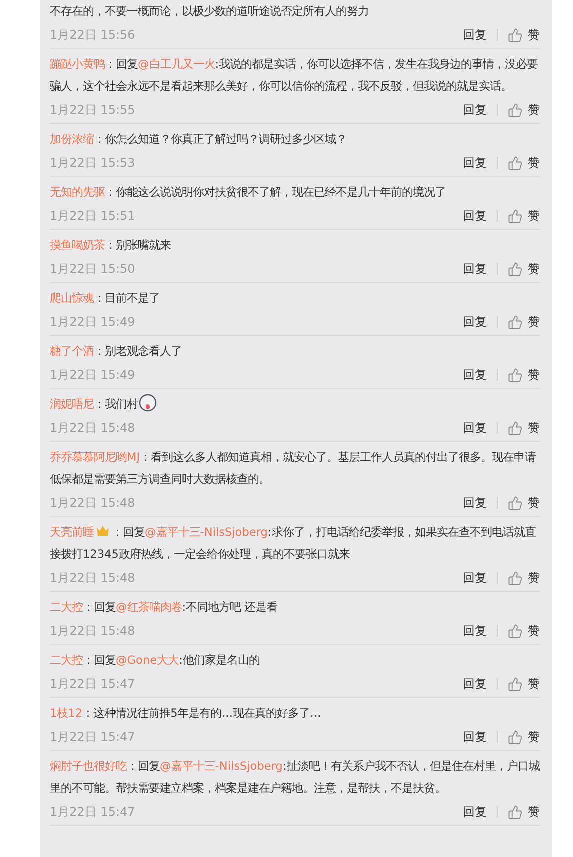 This screenshot has height=857, width=573. What do you see at coordinates (93, 35) in the screenshot?
I see `comment-time: 1月22日 15:56` at bounding box center [93, 35].